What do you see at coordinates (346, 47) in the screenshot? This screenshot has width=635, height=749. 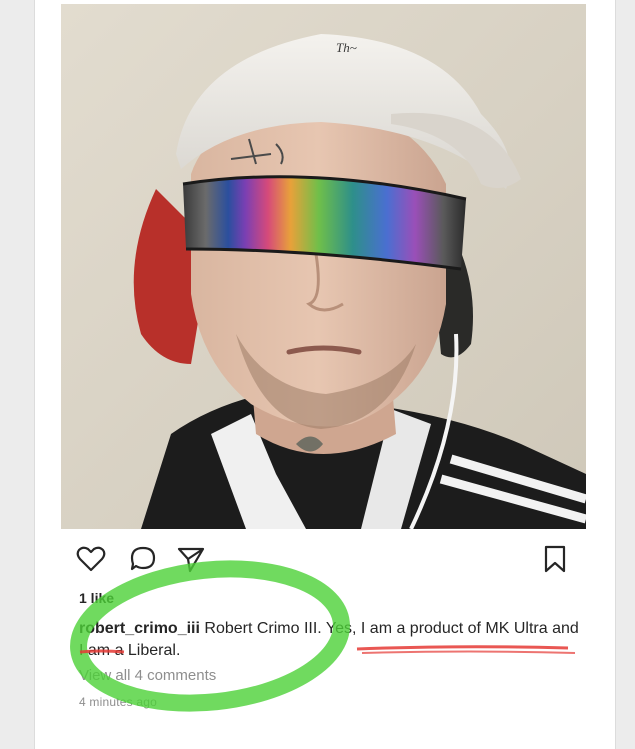 I see `cap-logo: Th~` at bounding box center [346, 47].